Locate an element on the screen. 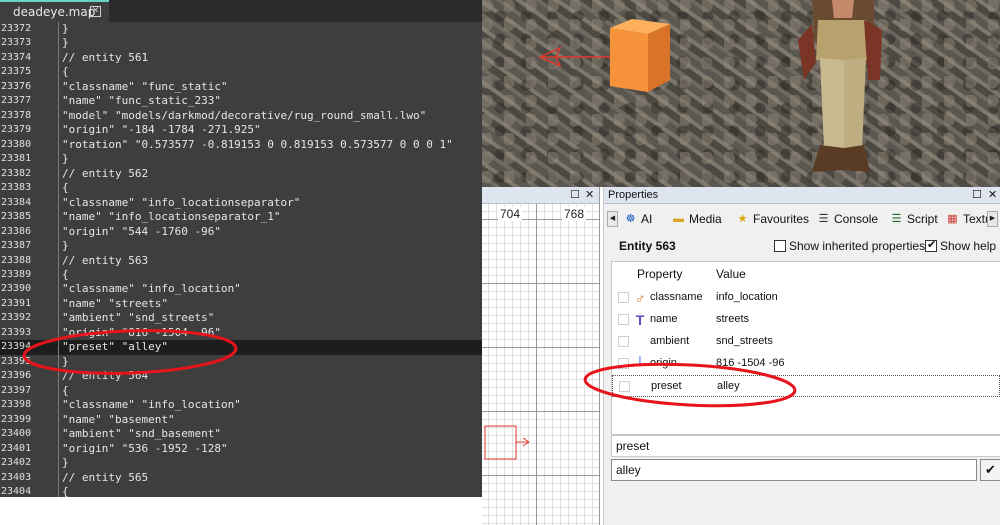  property-value-field: alley is located at coordinates (794, 470).